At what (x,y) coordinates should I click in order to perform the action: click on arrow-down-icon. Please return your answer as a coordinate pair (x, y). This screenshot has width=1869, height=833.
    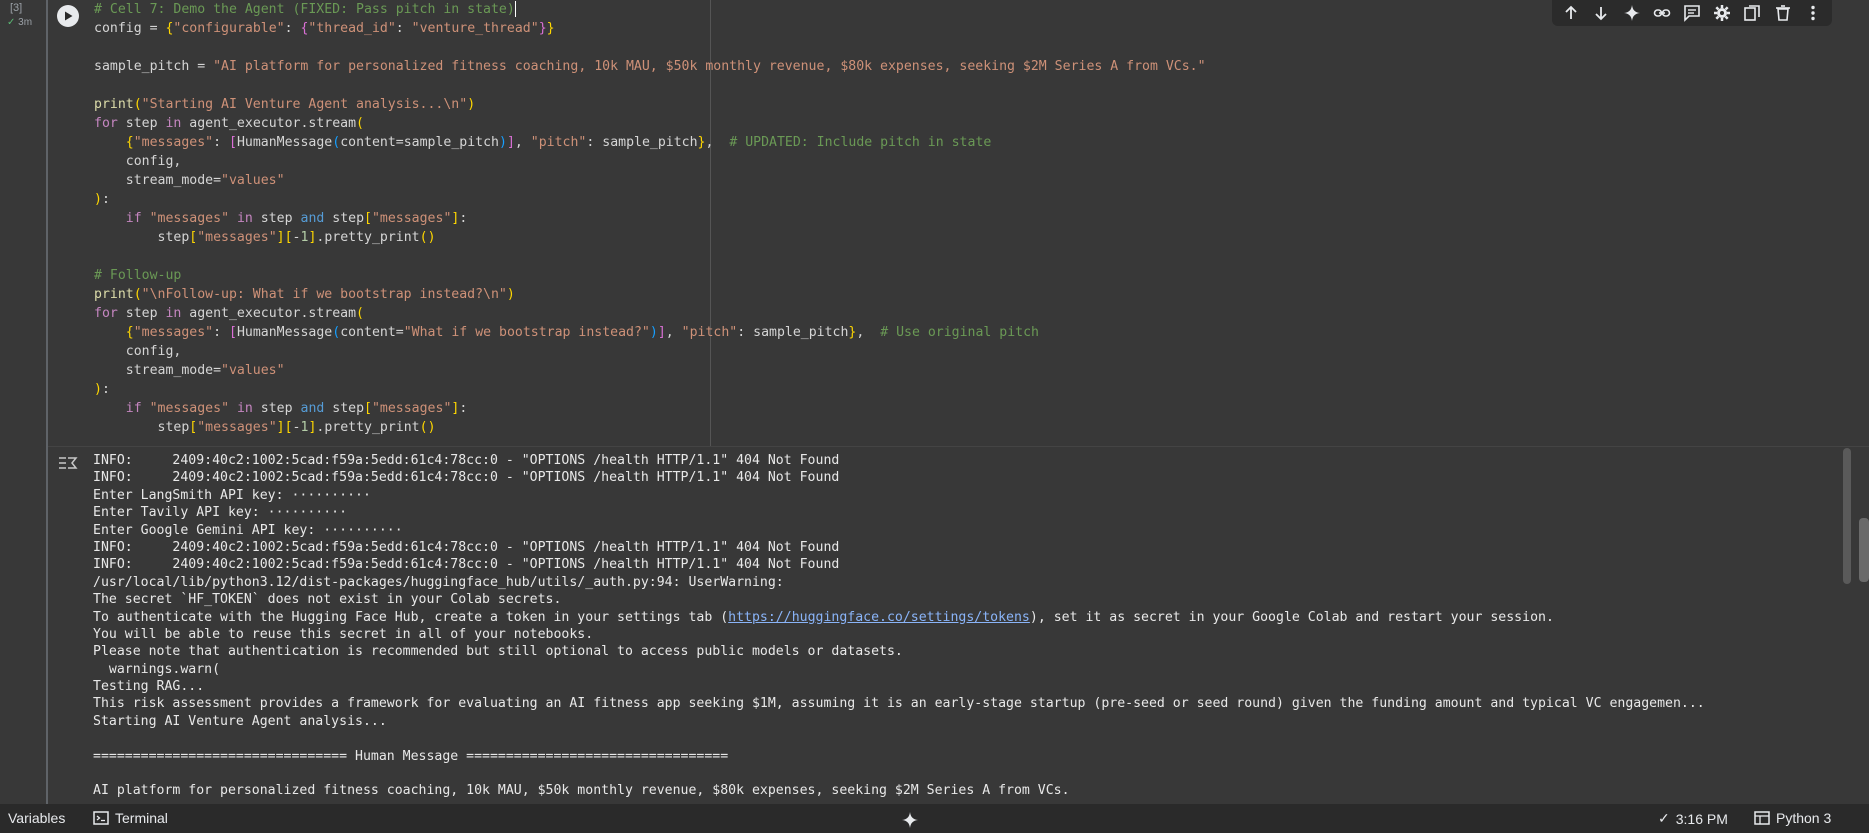
    Looking at the image, I should click on (1601, 14).